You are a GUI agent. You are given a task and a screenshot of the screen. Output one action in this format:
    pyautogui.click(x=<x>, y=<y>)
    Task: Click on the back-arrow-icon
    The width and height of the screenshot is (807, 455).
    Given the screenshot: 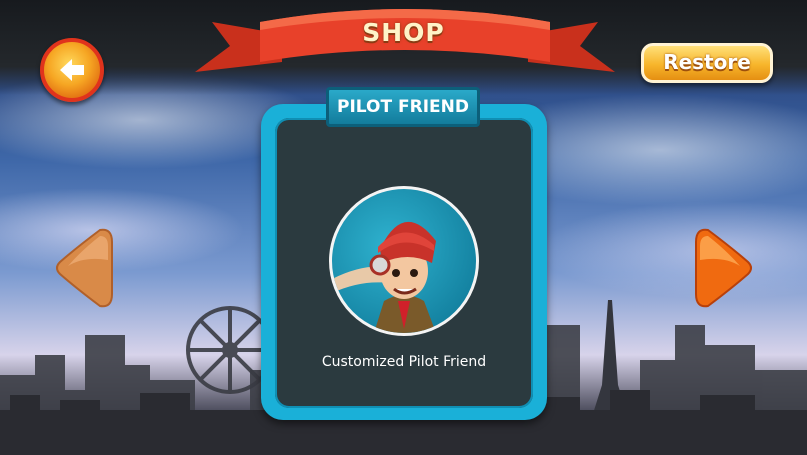 What is the action you would take?
    pyautogui.click(x=72, y=70)
    